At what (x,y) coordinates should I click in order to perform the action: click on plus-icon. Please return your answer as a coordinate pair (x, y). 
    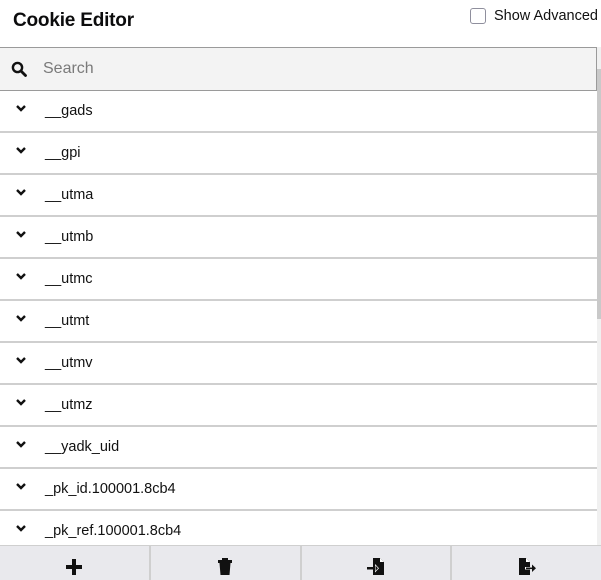
    Looking at the image, I should click on (74, 568).